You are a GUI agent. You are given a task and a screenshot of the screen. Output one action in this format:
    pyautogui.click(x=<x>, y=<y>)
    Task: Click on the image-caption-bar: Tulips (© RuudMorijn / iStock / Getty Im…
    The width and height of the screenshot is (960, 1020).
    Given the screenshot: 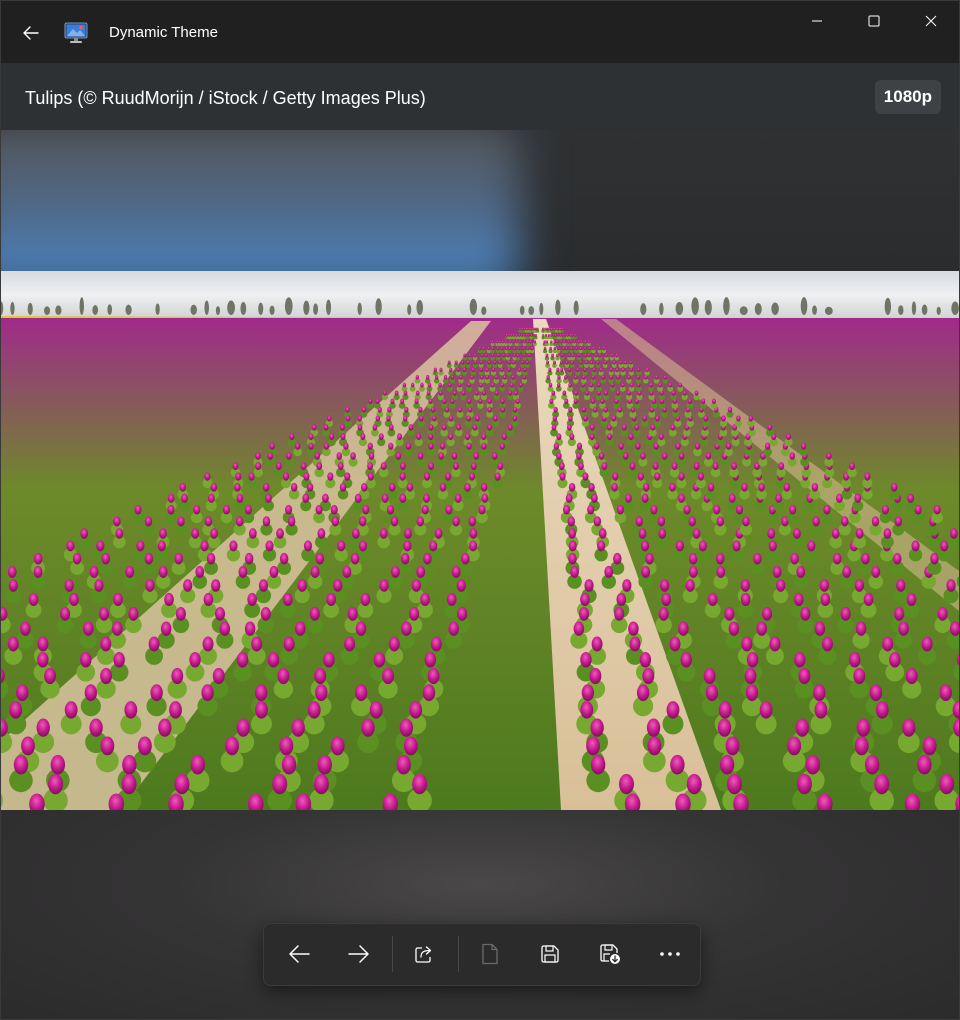 What is the action you would take?
    pyautogui.click(x=480, y=96)
    